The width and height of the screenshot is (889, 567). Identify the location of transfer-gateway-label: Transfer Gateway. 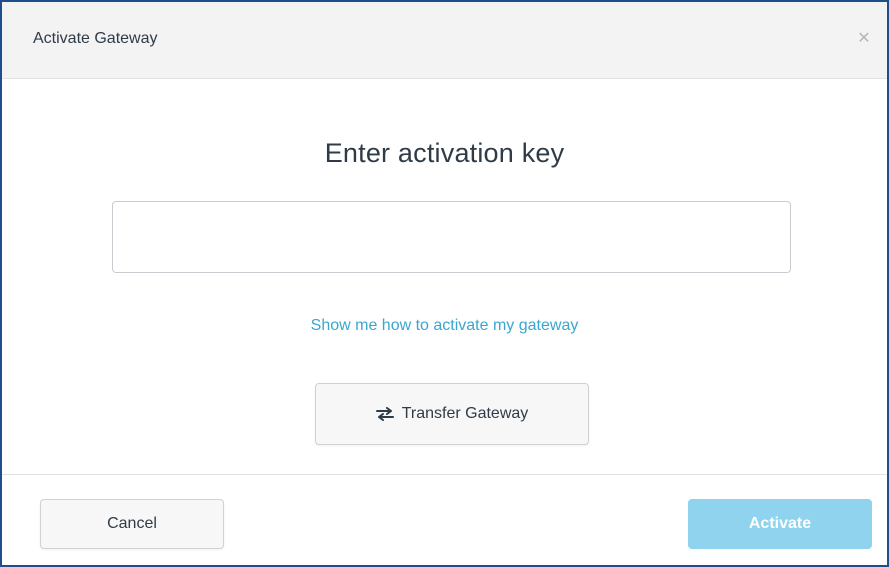
(465, 413).